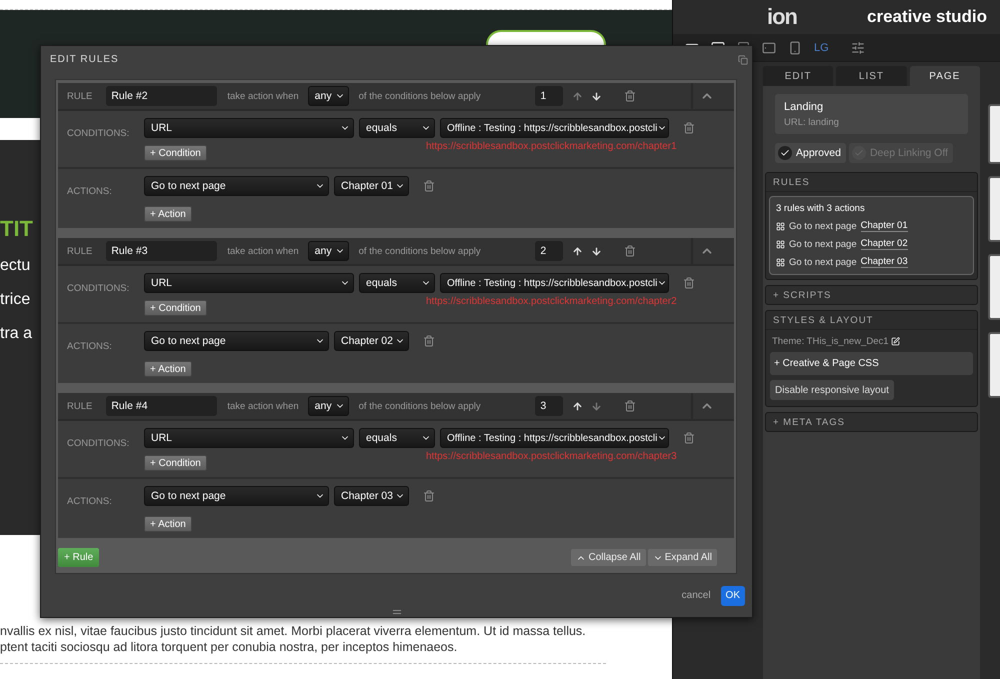  Describe the element at coordinates (857, 47) in the screenshot. I see `sliders-icon` at that location.